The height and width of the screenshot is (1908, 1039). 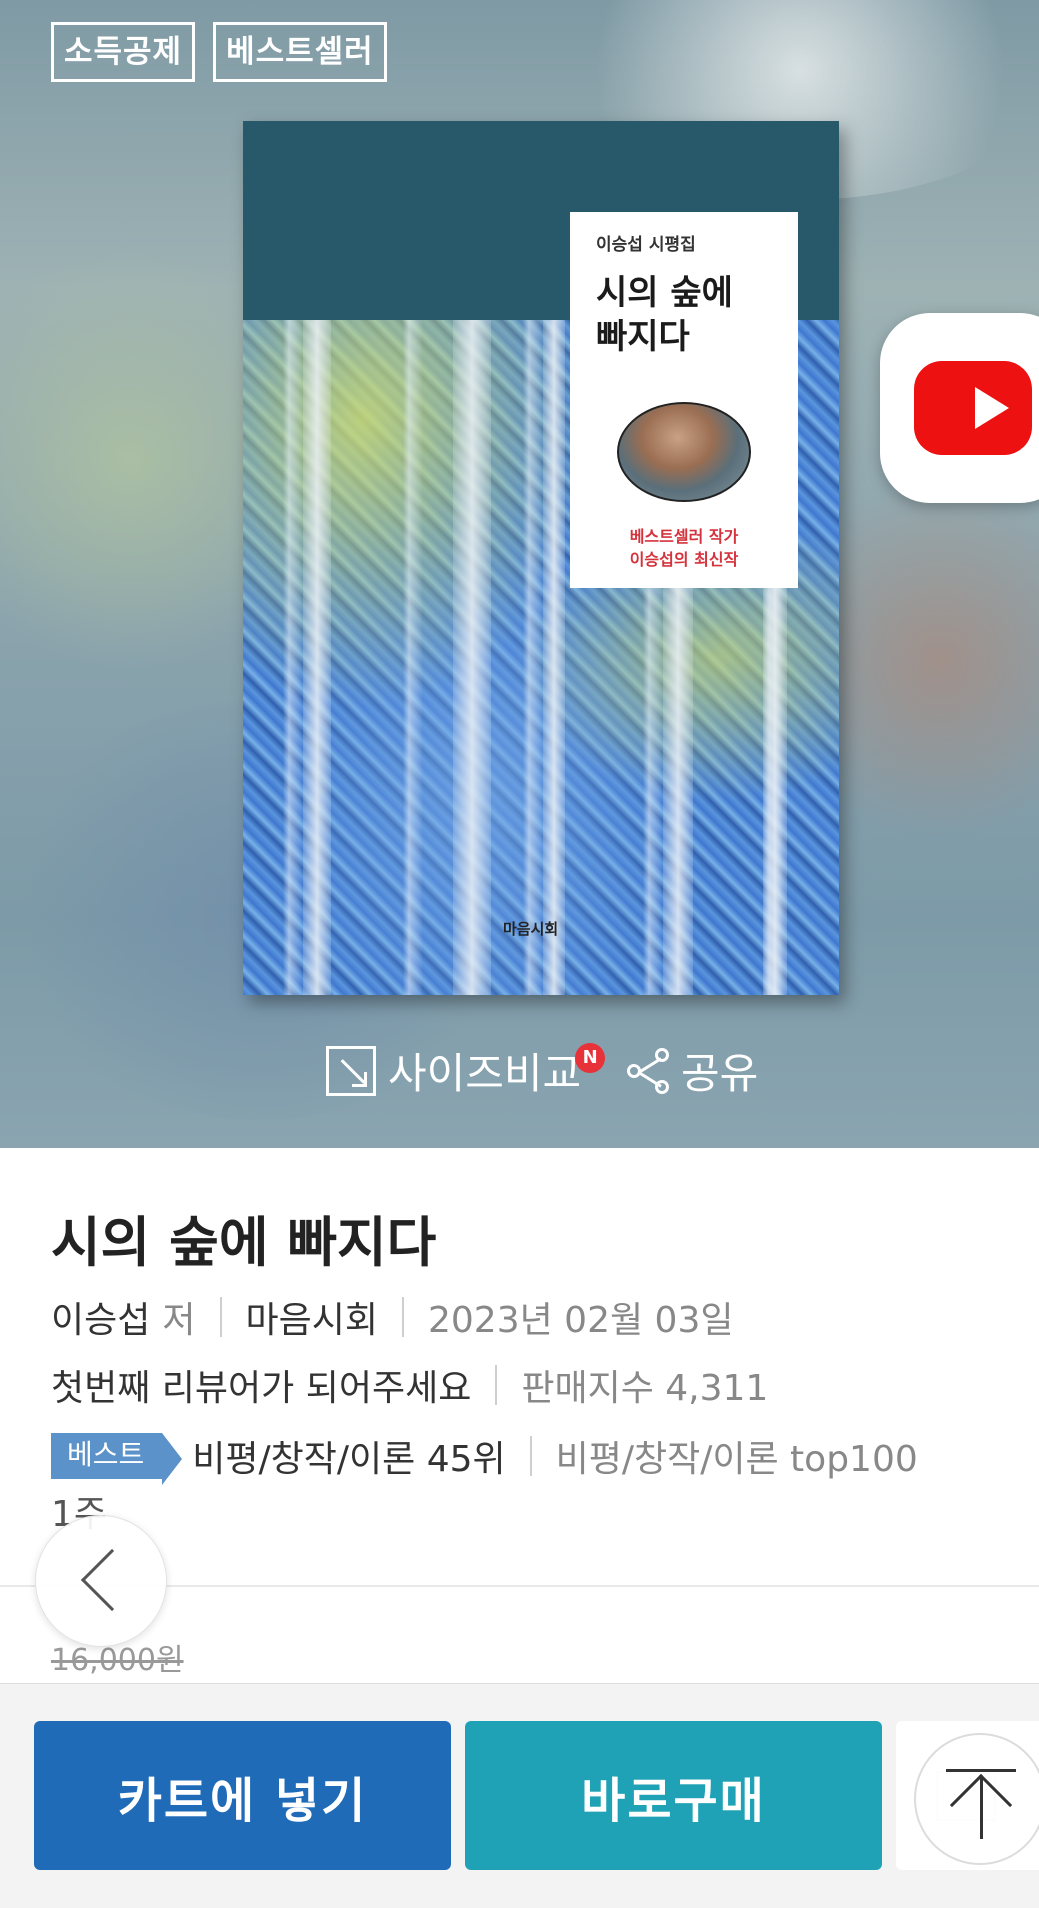 What do you see at coordinates (485, 1073) in the screenshot?
I see `size-compare-label: 사이즈비교` at bounding box center [485, 1073].